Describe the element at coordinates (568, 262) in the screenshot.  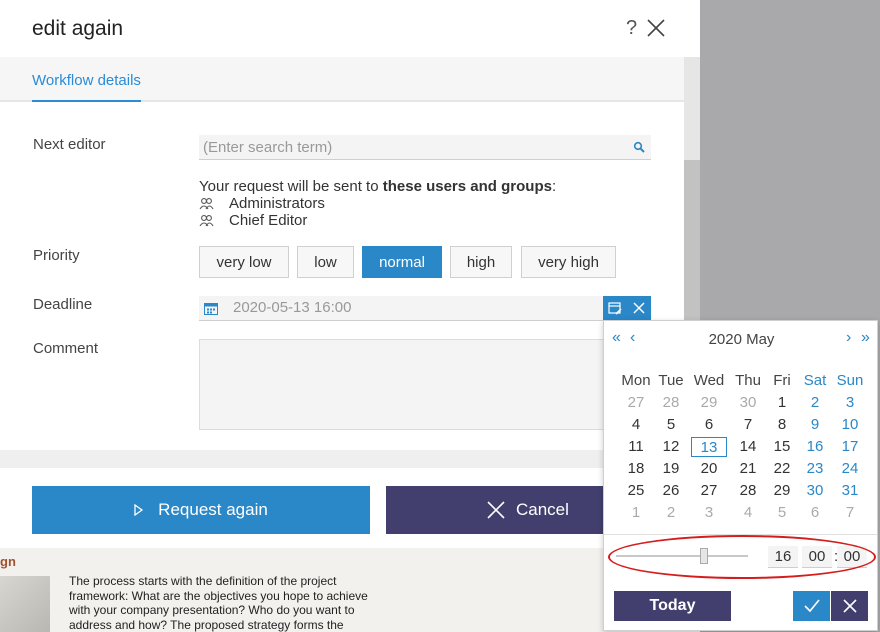
I see `priority-very-high-button: very high` at that location.